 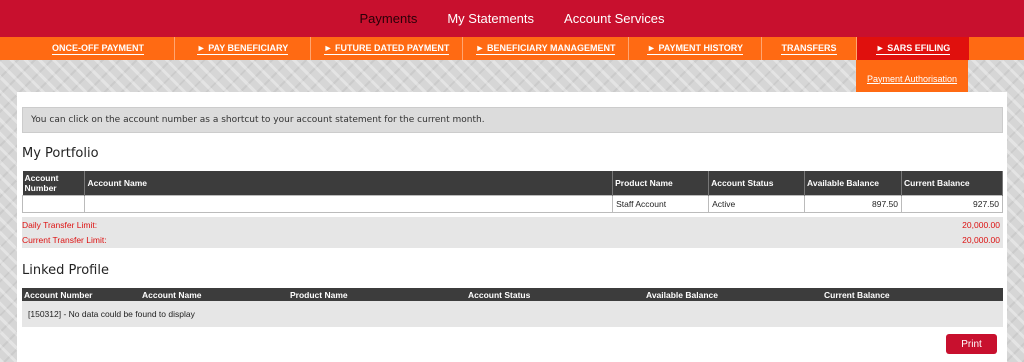 What do you see at coordinates (853, 204) in the screenshot?
I see `cell-available-balance: 897.50` at bounding box center [853, 204].